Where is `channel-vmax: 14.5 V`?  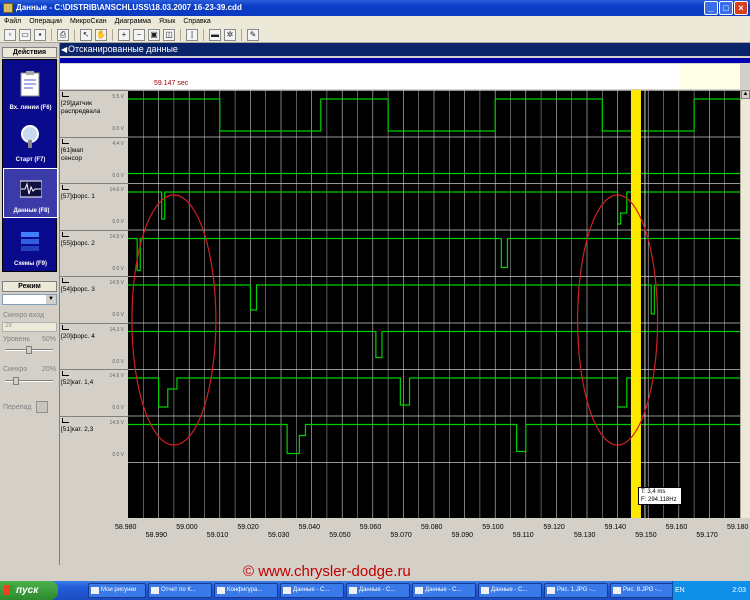
channel-vmax: 14.5 V is located at coordinates (116, 422).